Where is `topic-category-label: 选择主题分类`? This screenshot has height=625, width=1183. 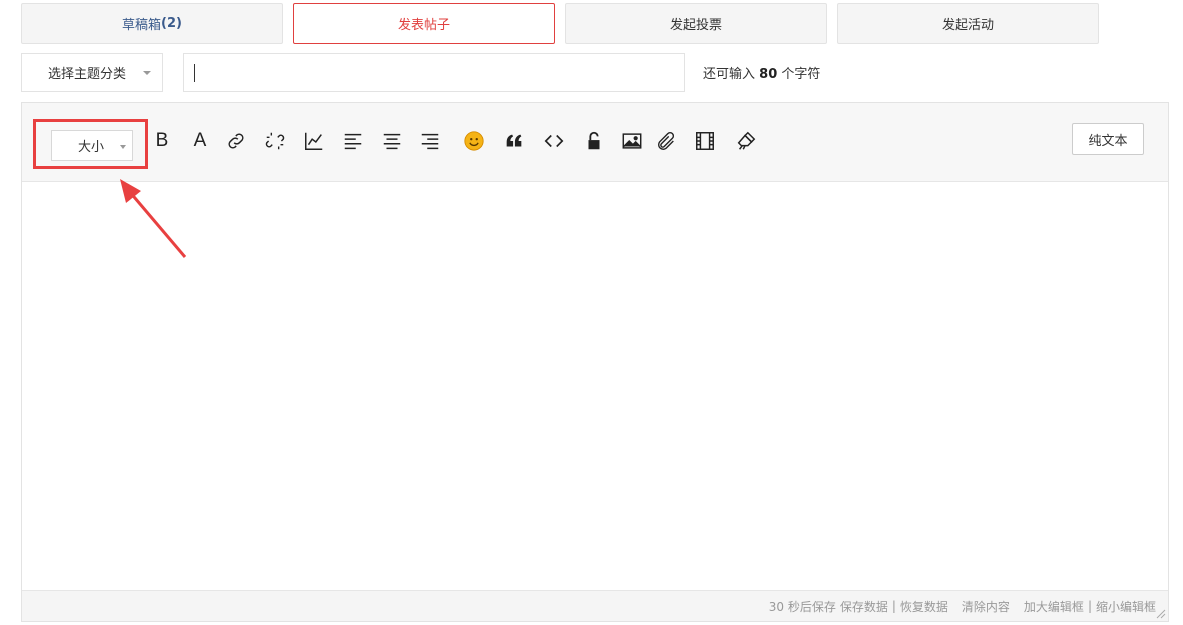
topic-category-label: 选择主题分类 is located at coordinates (87, 74).